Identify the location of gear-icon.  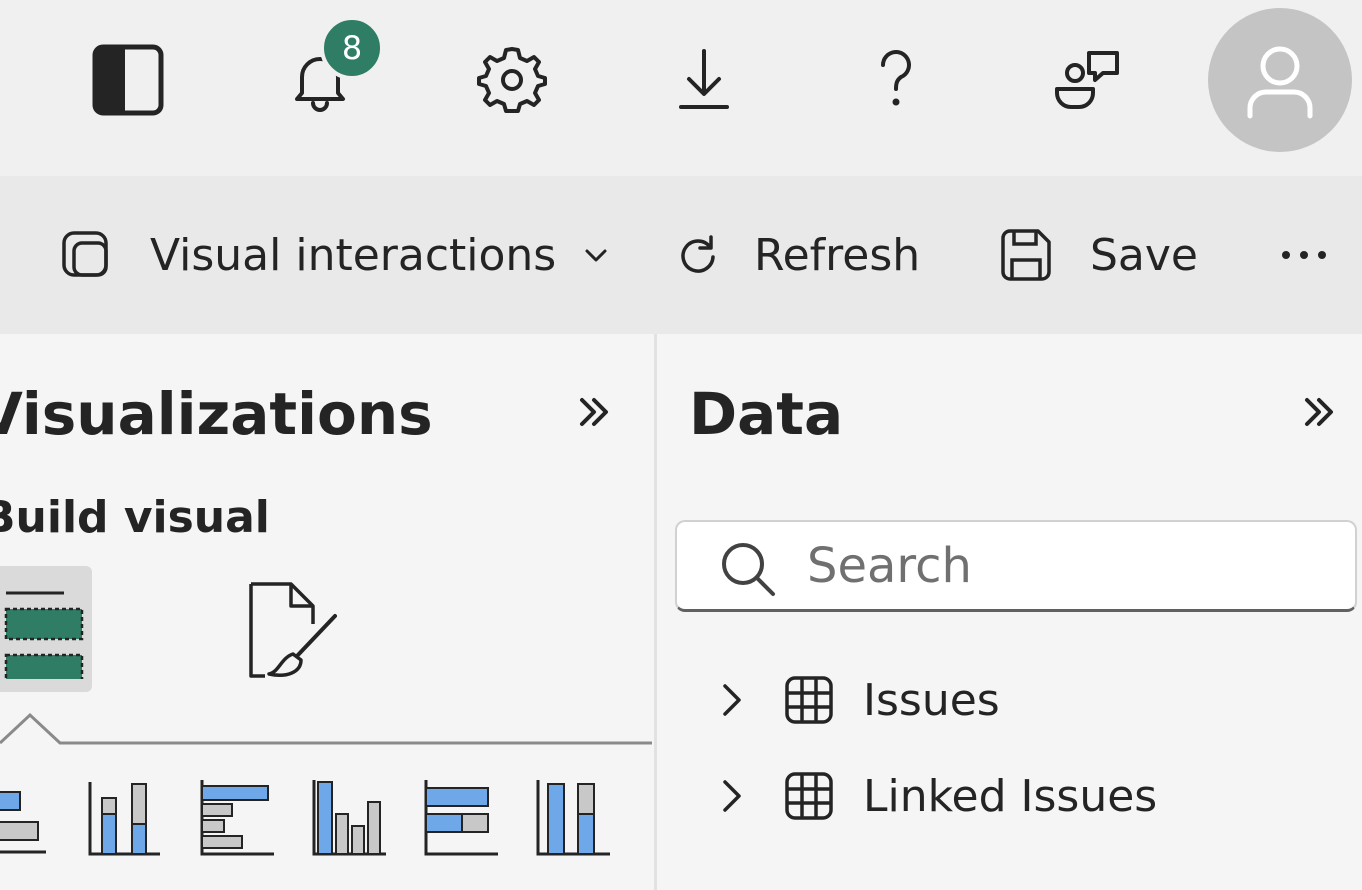
(512, 80).